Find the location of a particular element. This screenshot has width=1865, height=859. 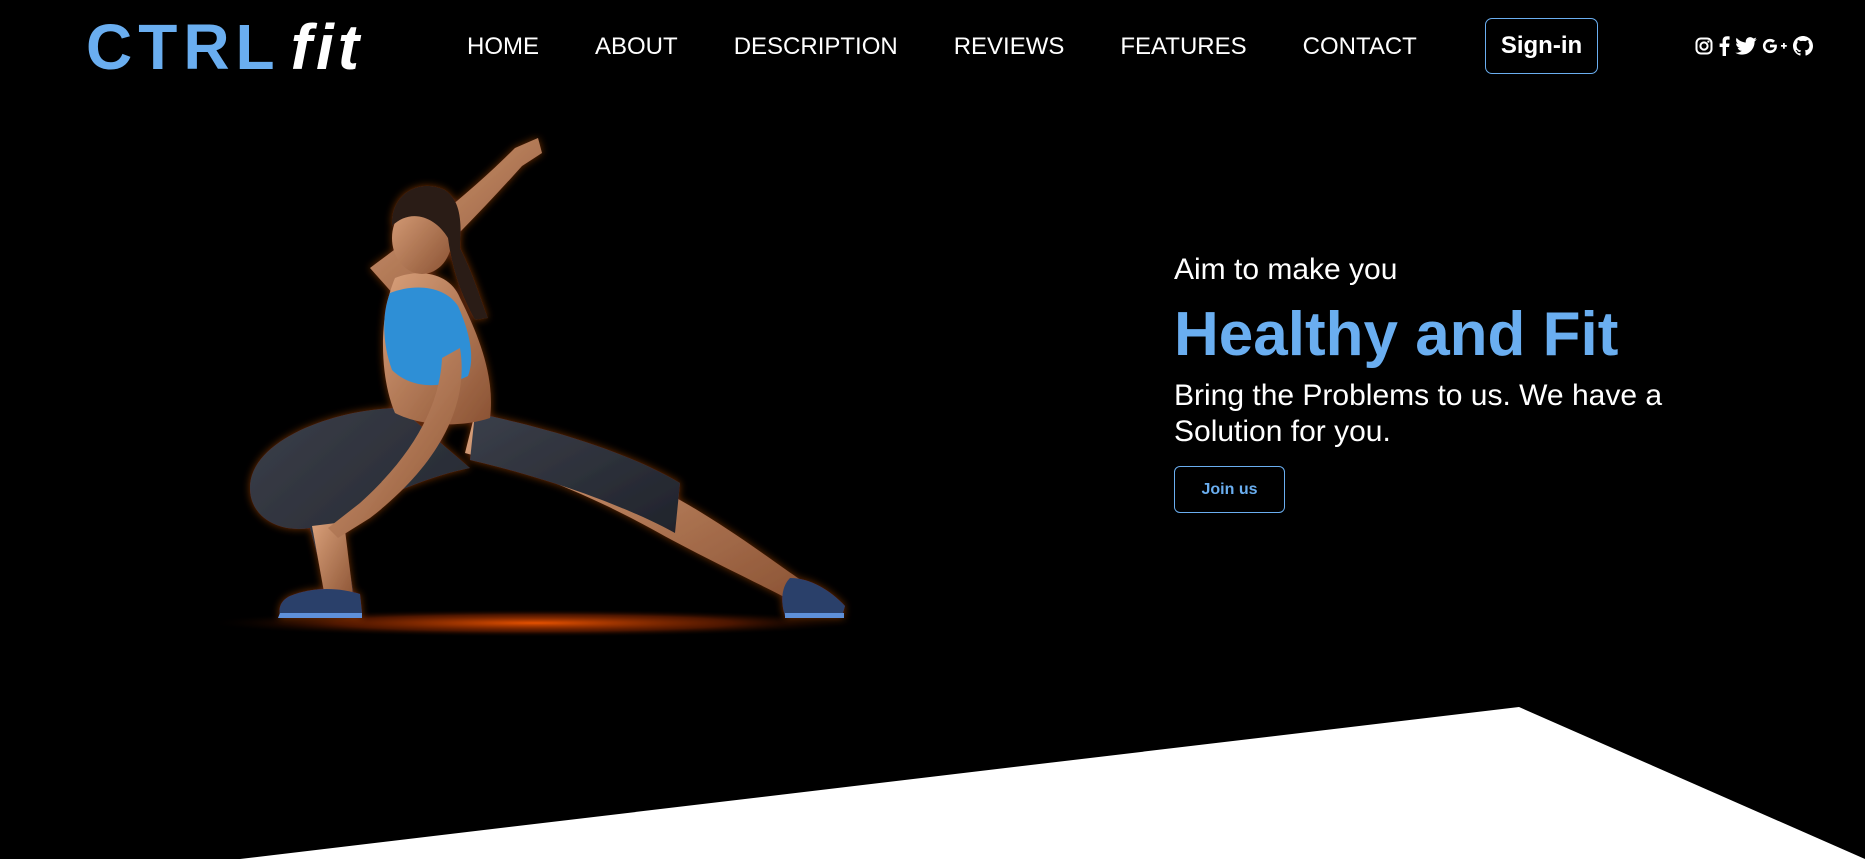

social-links is located at coordinates (1754, 46).